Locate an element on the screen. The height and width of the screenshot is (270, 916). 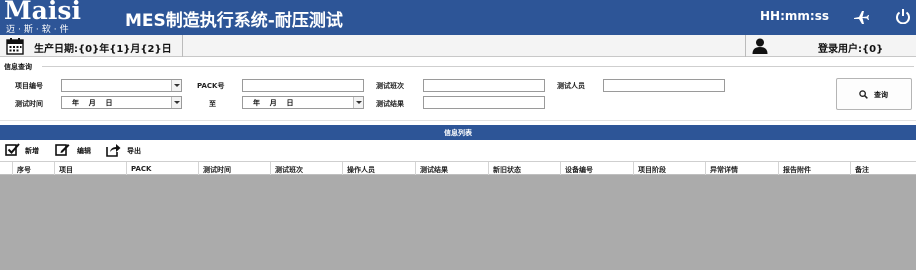
edit-icon is located at coordinates (62, 150).